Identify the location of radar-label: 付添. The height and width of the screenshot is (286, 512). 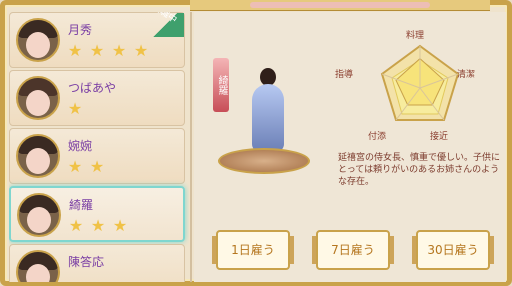
(377, 137).